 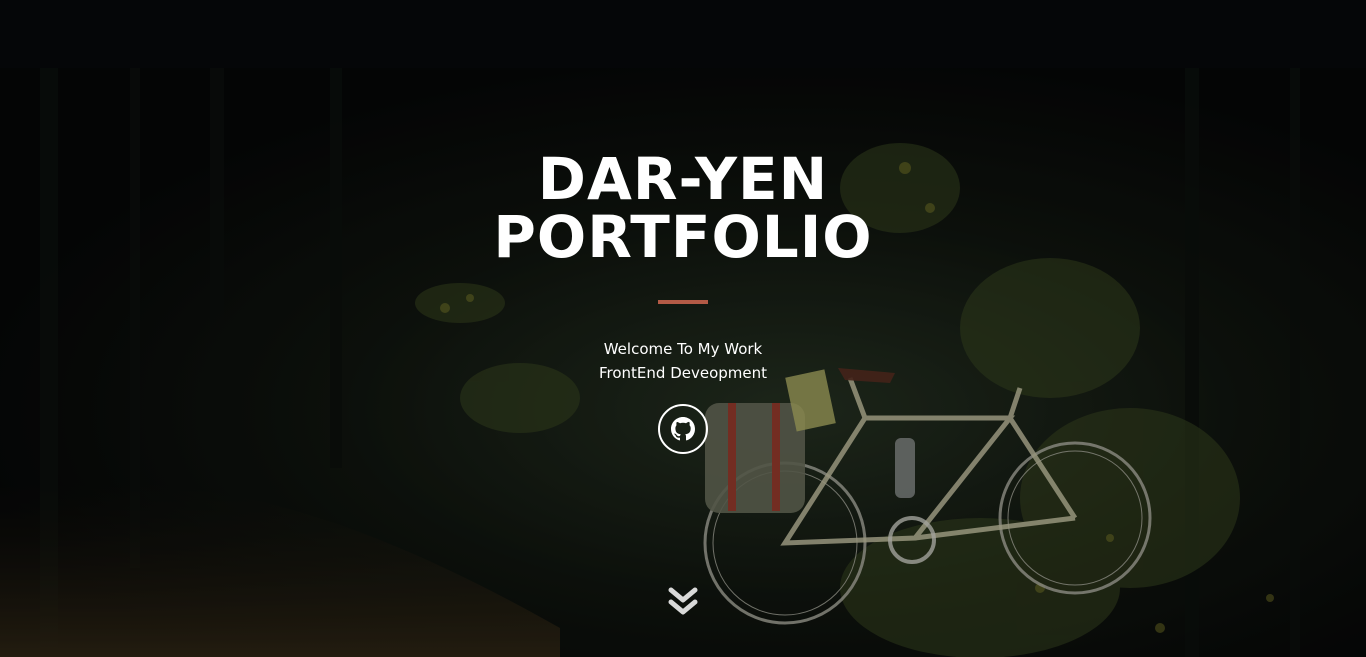 I want to click on github-link-button, so click(x=683, y=429).